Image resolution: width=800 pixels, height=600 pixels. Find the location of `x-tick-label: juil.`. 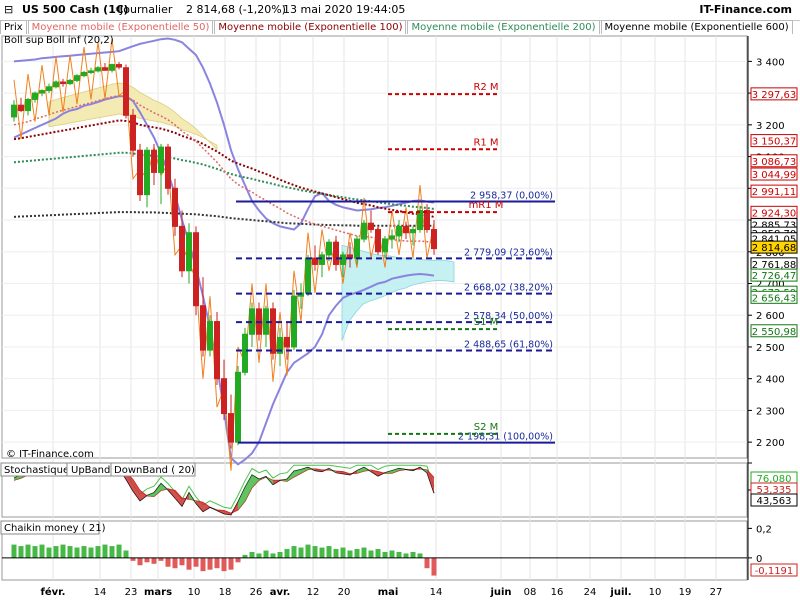

x-tick-label: juil. is located at coordinates (620, 592).